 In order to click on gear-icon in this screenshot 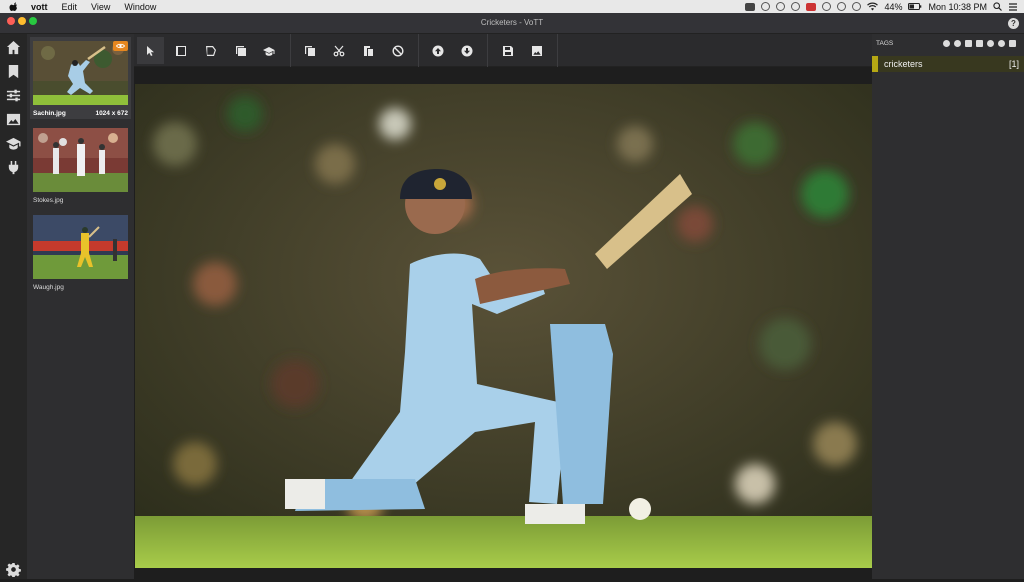, I will do `click(13, 570)`.